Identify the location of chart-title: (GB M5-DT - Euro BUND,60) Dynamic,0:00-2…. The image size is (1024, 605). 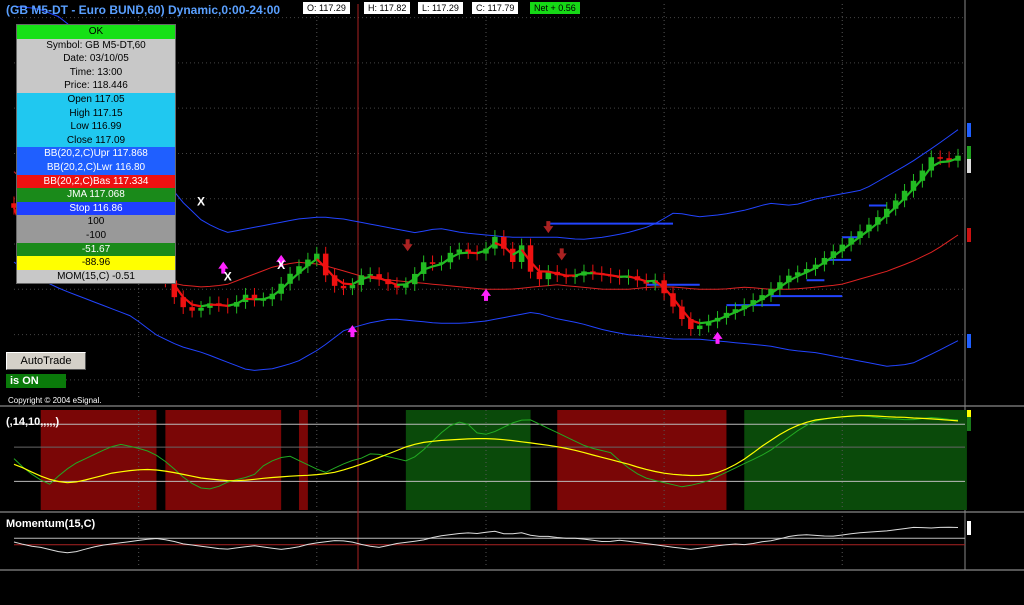
(143, 10).